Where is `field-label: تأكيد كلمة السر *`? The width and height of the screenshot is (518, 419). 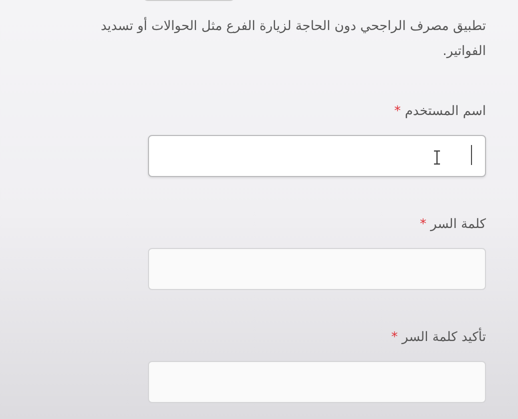
field-label: تأكيد كلمة السر * is located at coordinates (258, 337).